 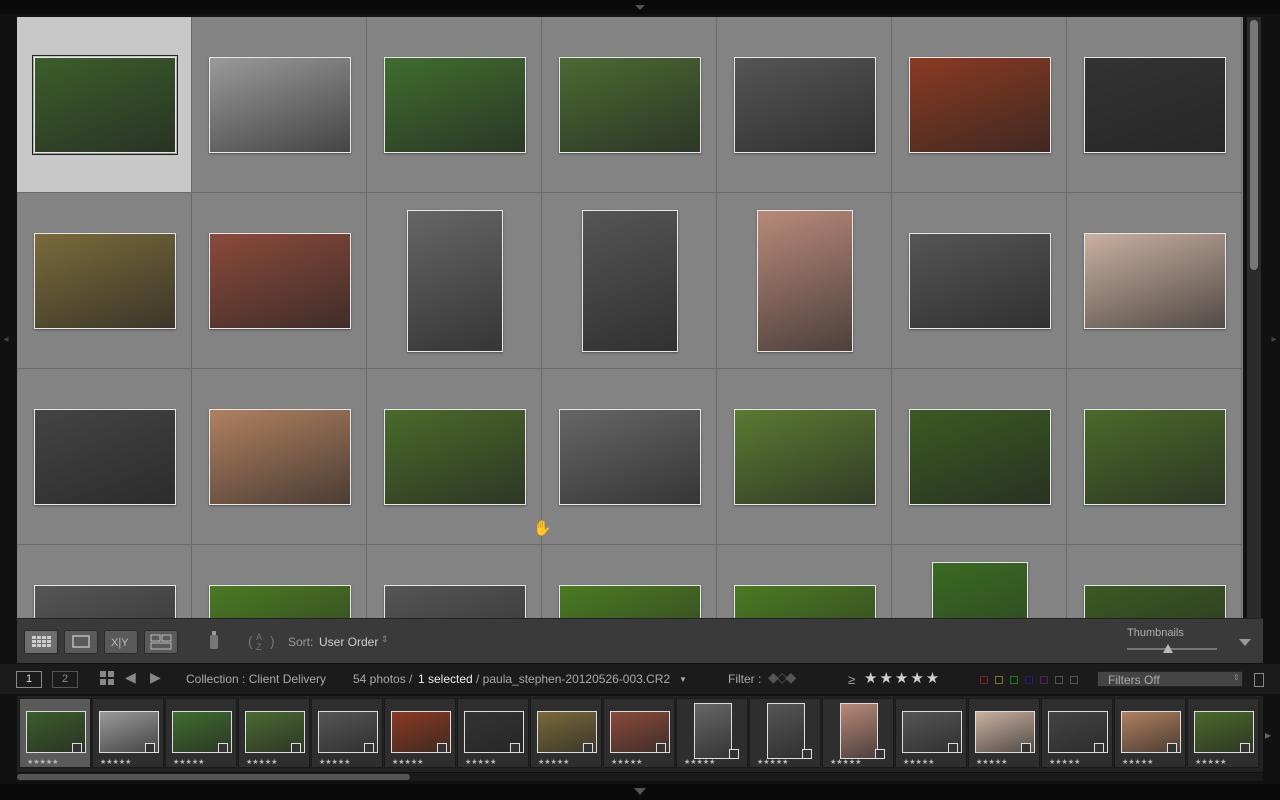 I want to click on bottom-panel-toggle, so click(x=640, y=792).